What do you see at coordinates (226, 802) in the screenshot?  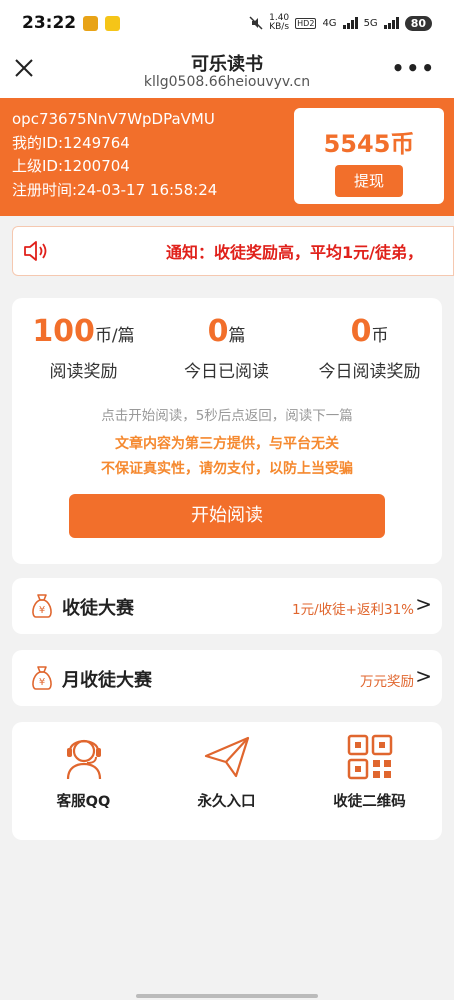 I see `tool-label: 永久入口` at bounding box center [226, 802].